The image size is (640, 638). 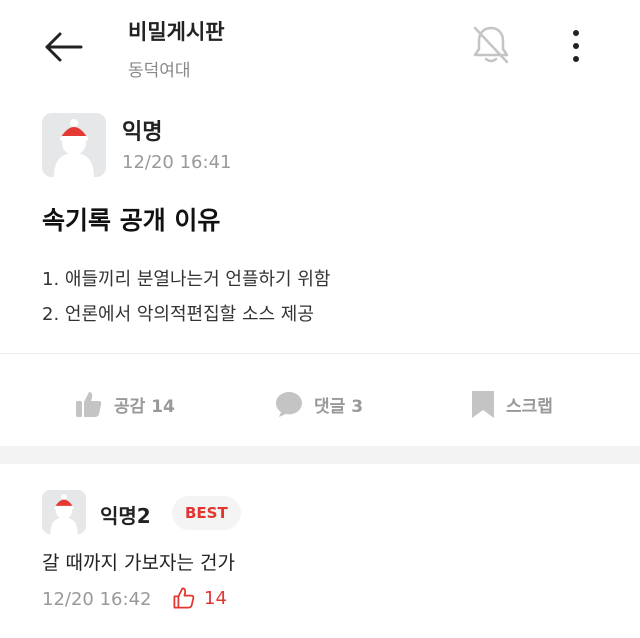 I want to click on post-title: 속기록 공개 이유, so click(x=131, y=220).